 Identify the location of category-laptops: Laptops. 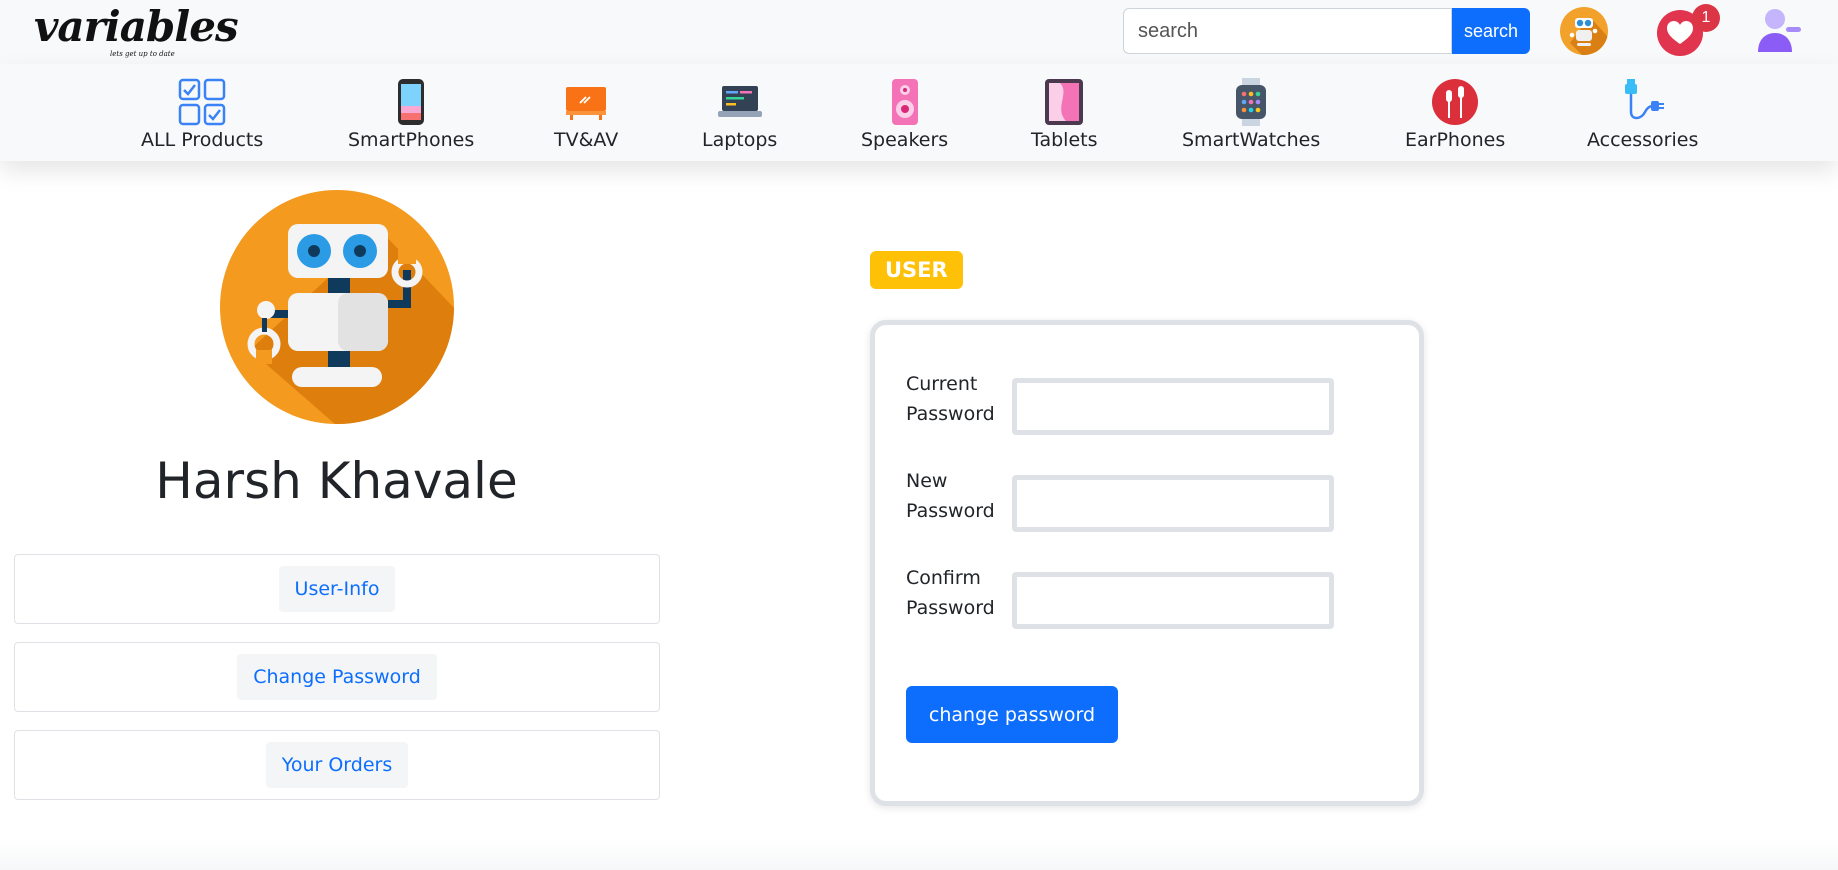
(739, 114).